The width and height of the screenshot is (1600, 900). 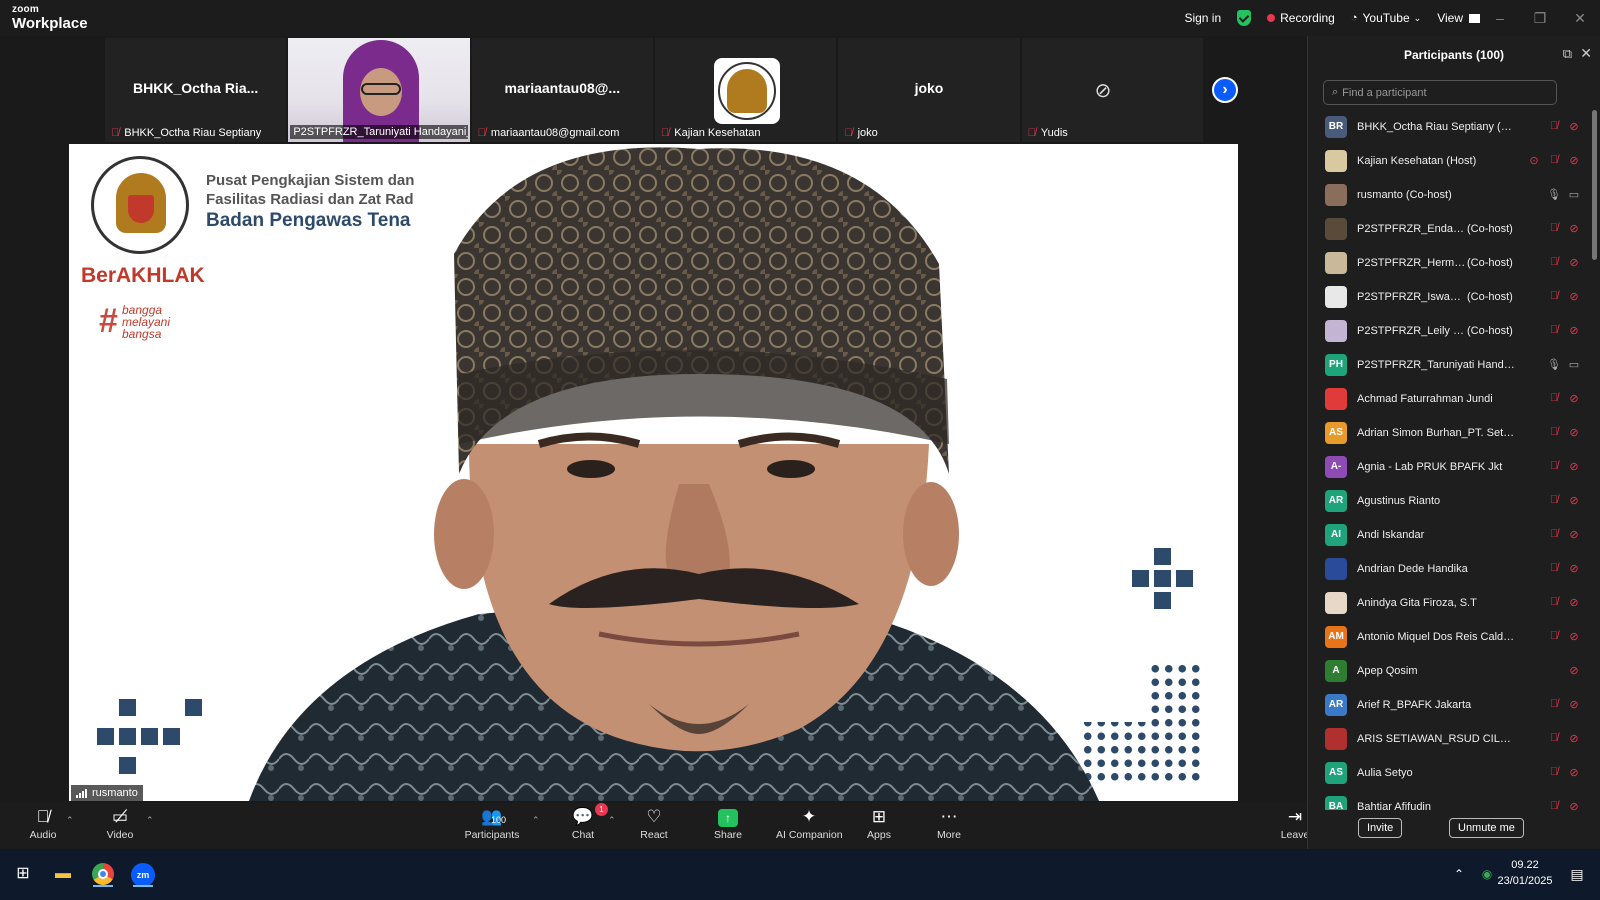 What do you see at coordinates (1225, 90) in the screenshot?
I see `chevron-right-icon: ›` at bounding box center [1225, 90].